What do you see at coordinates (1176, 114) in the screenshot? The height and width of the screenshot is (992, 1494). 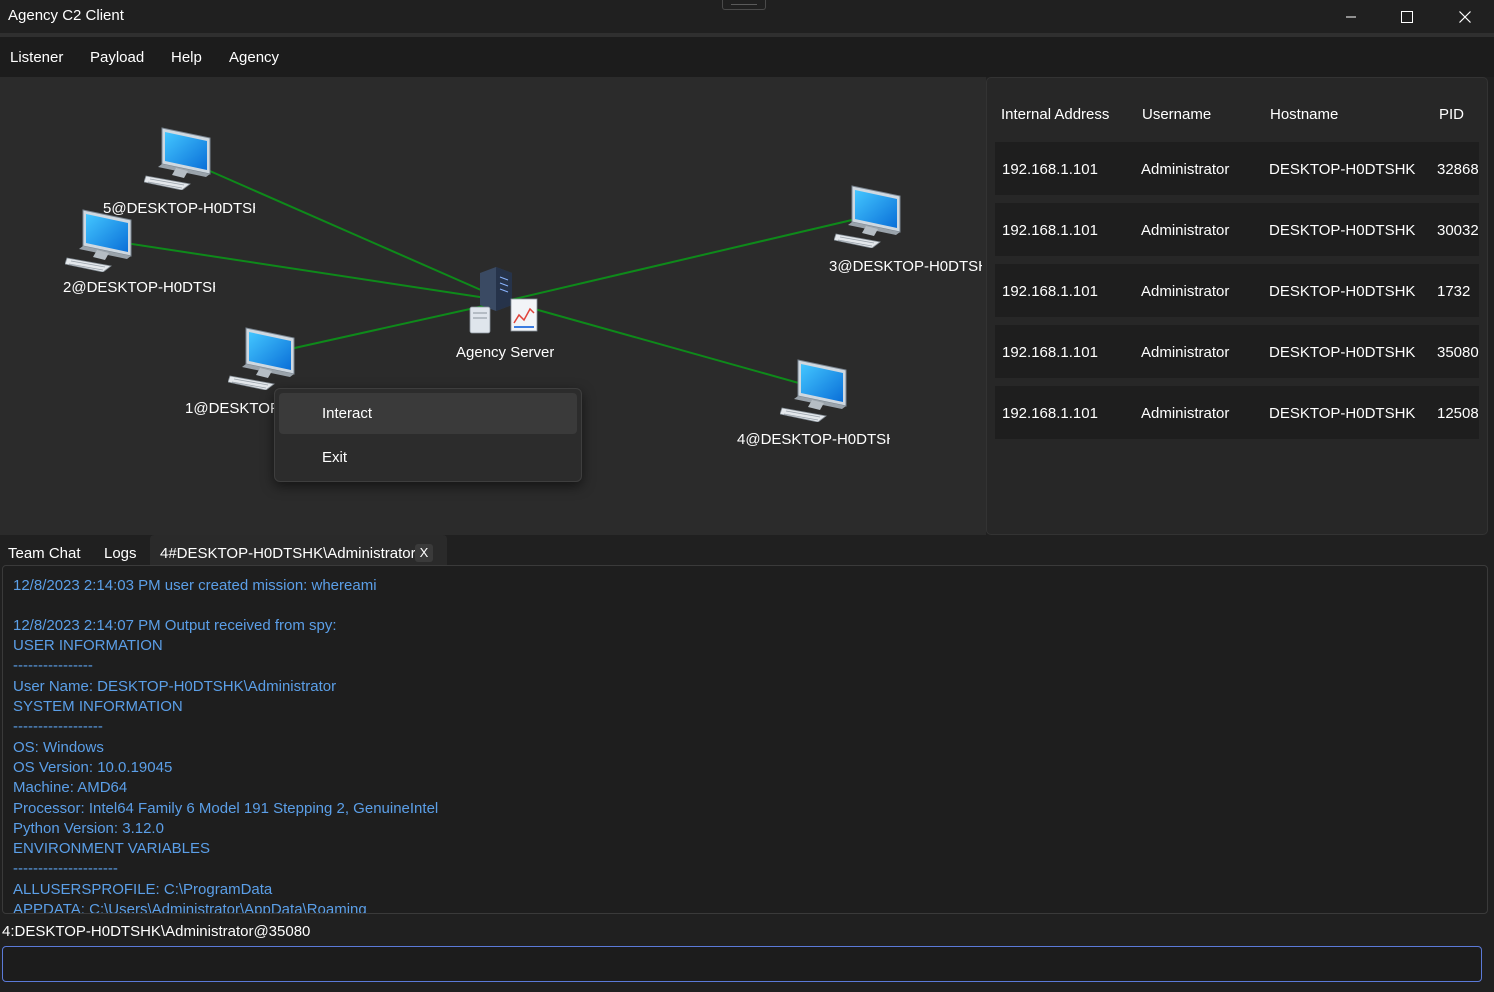 I see `column-header: Username` at bounding box center [1176, 114].